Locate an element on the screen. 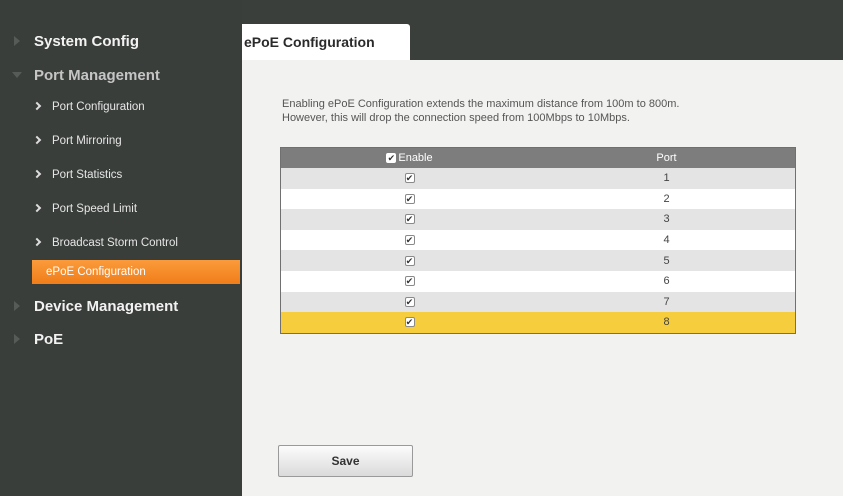  table-row: ✔ 3 is located at coordinates (538, 219).